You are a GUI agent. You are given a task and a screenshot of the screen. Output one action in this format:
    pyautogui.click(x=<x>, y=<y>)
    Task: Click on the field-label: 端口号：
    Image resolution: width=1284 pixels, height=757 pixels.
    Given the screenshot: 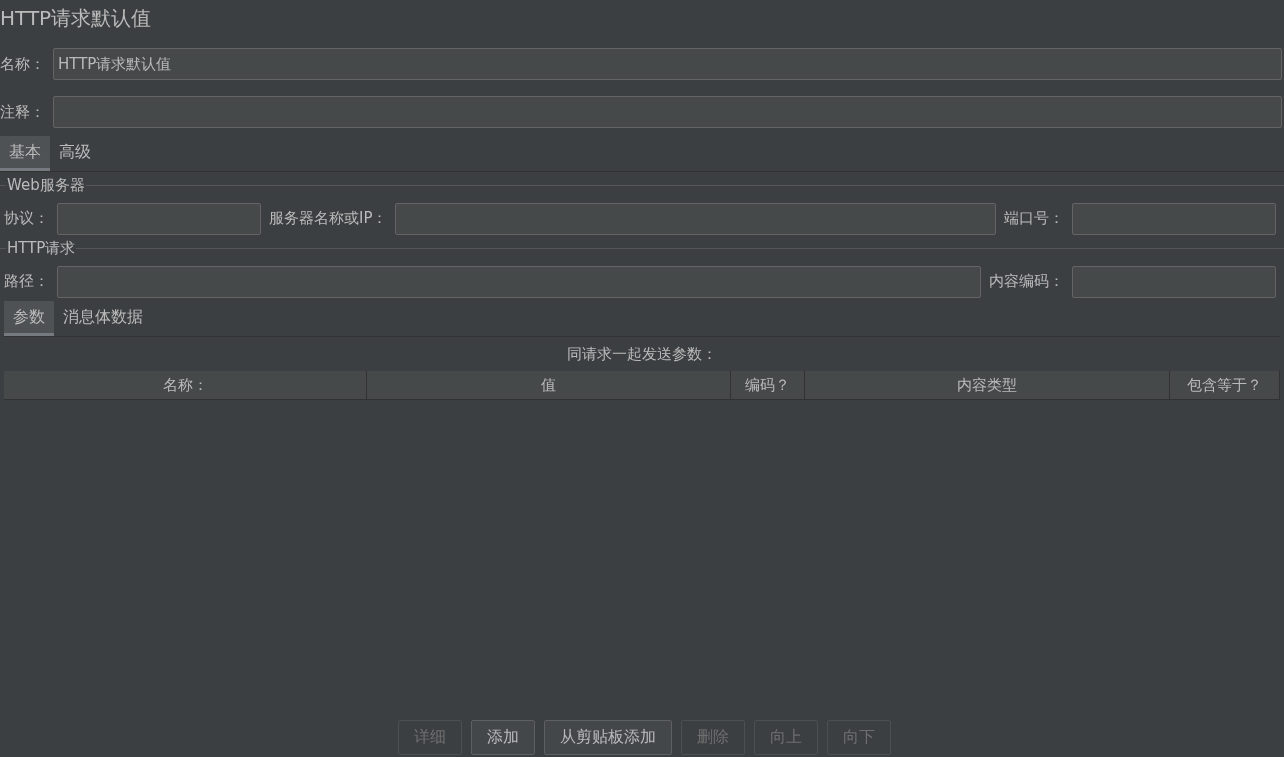 What is the action you would take?
    pyautogui.click(x=1034, y=218)
    